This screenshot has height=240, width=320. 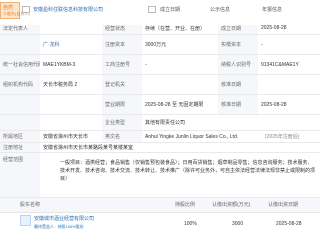 What do you see at coordinates (283, 205) in the screenshot?
I see `col-date: 认缴出资日期` at bounding box center [283, 205].